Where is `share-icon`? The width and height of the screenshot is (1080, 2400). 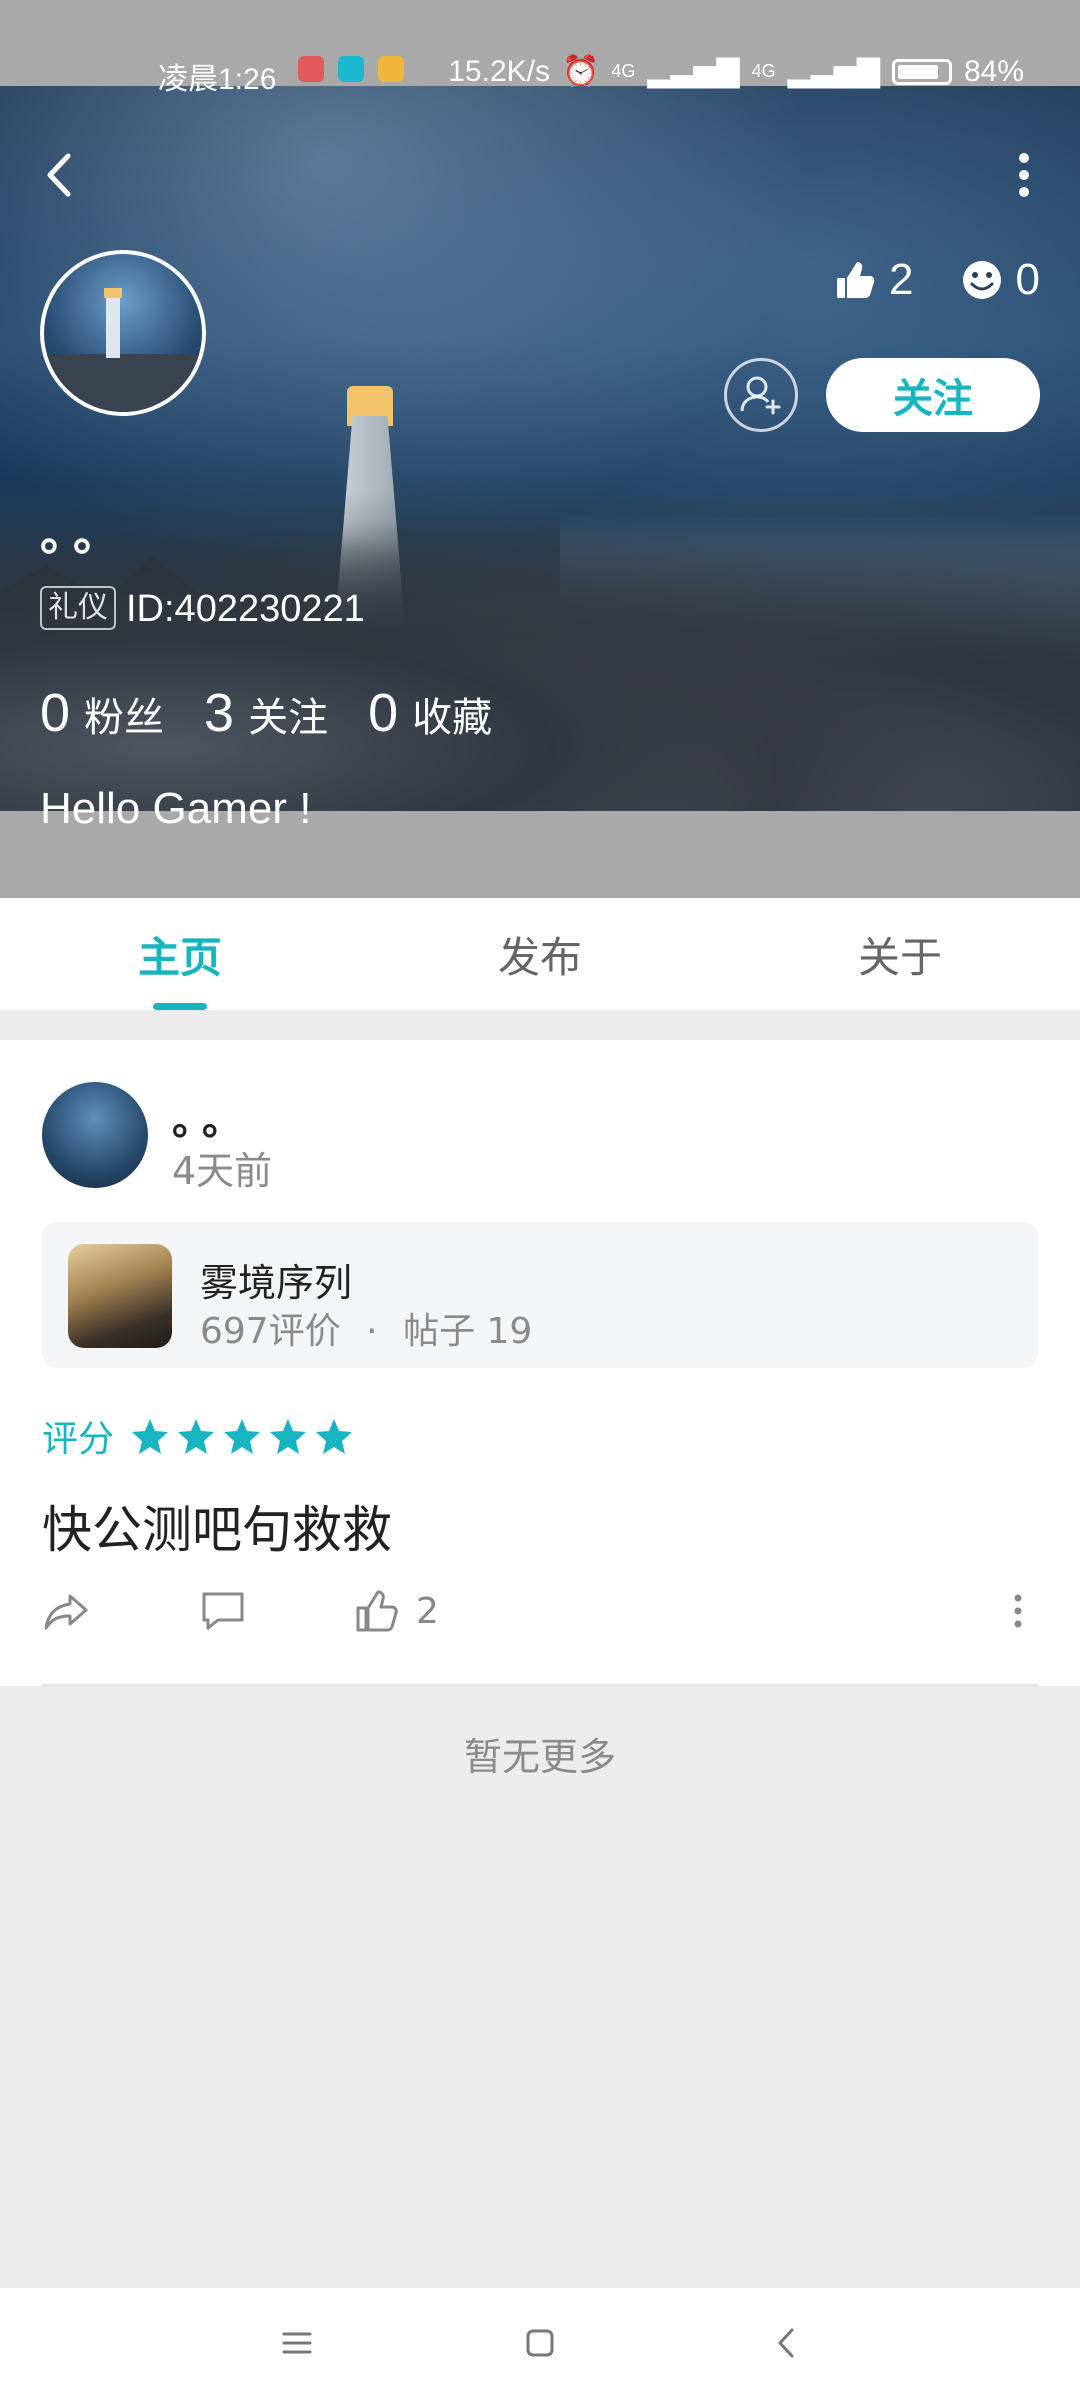 share-icon is located at coordinates (66, 1612).